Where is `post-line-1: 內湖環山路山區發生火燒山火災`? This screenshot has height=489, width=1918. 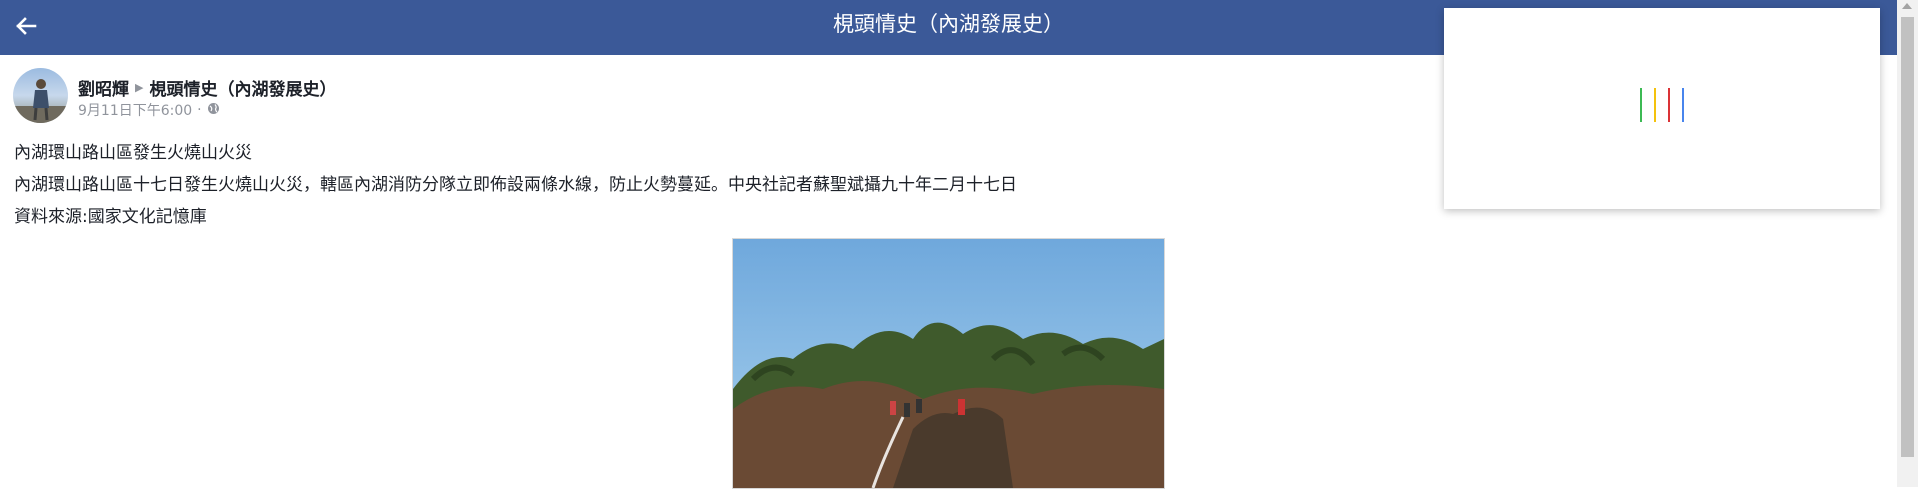 post-line-1: 內湖環山路山區發生火燒山火災 is located at coordinates (133, 153).